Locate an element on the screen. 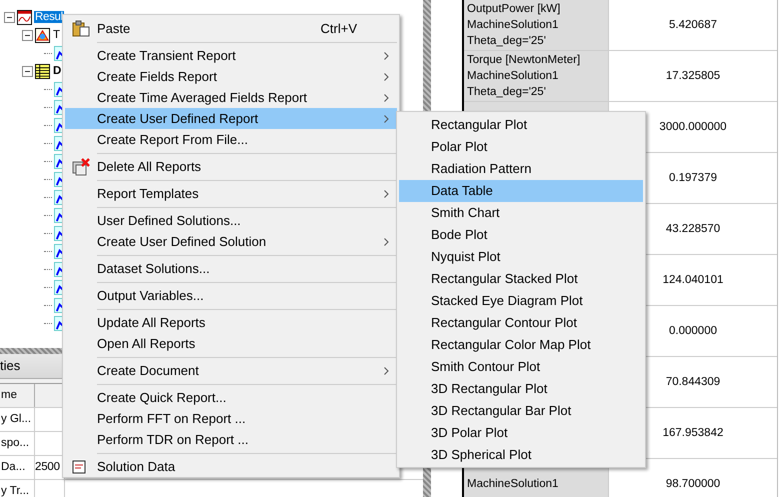 This screenshot has height=497, width=784. value-cell: 0.197379 is located at coordinates (693, 178).